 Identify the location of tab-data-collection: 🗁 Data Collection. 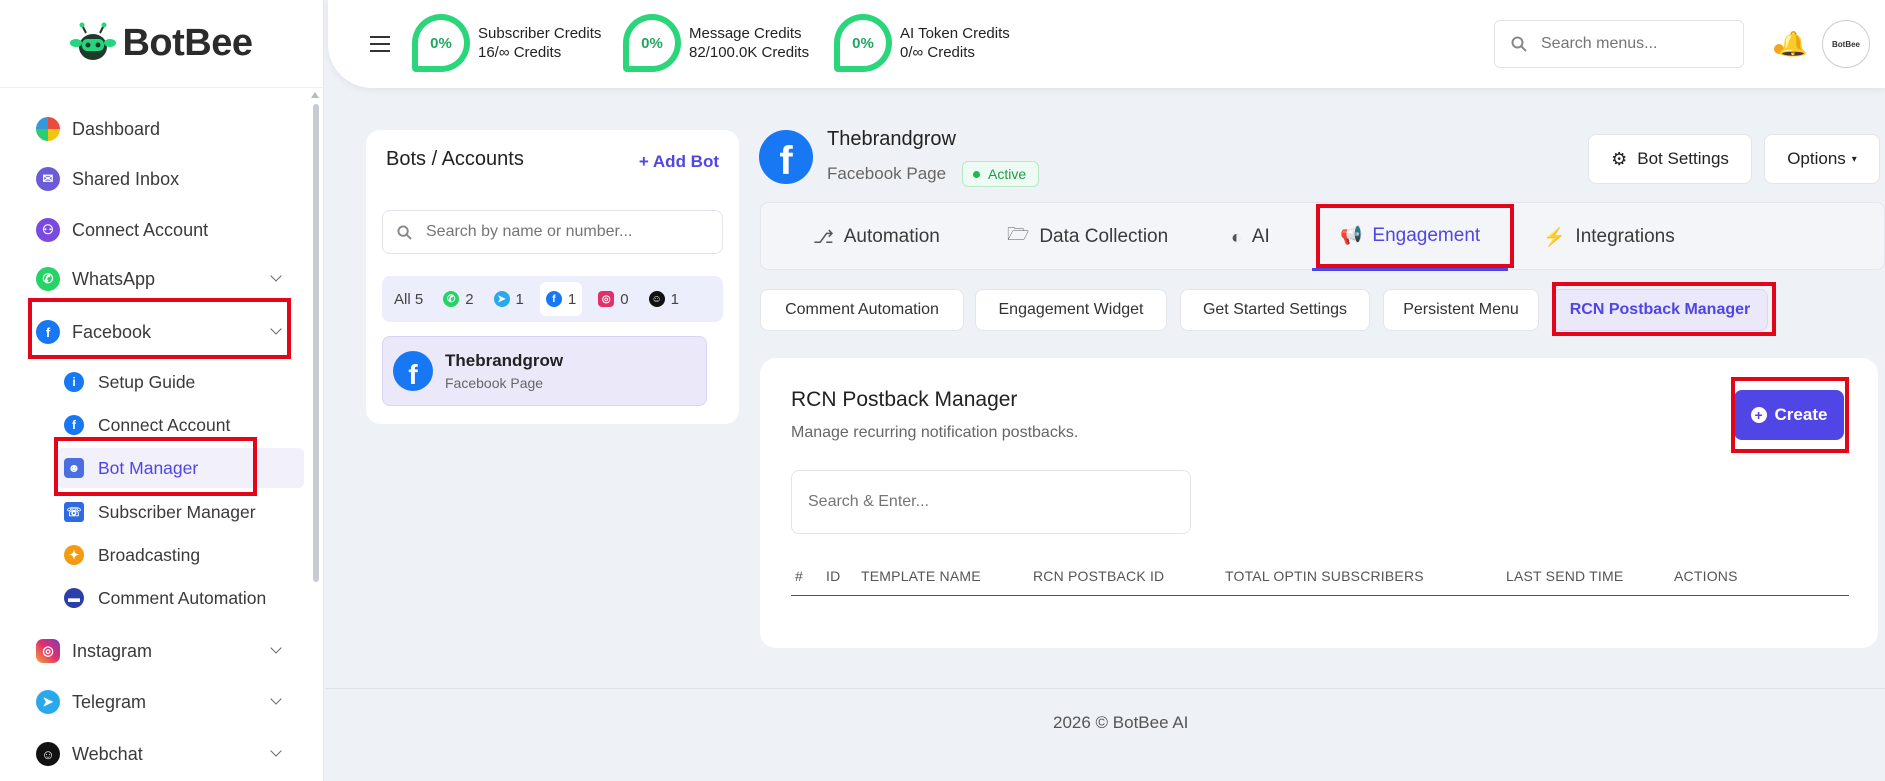
(1087, 237).